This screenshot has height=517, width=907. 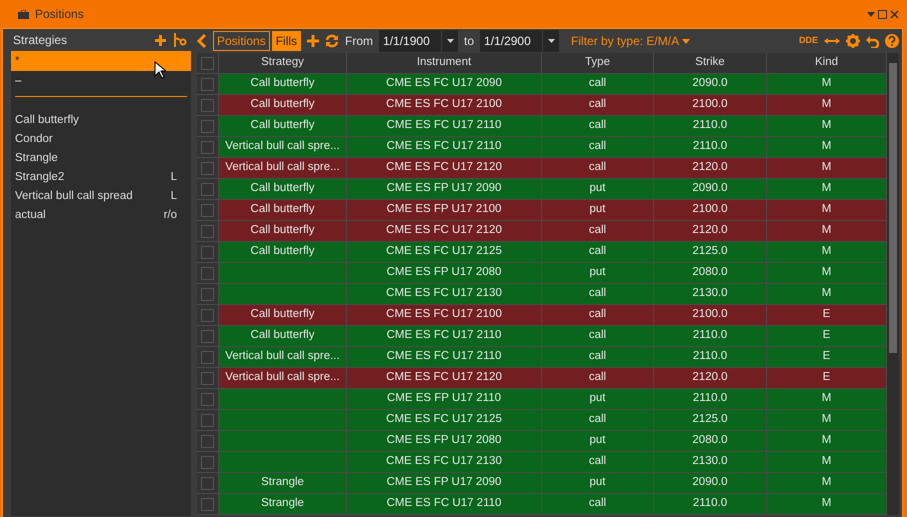 What do you see at coordinates (444, 63) in the screenshot?
I see `column-header: Instrument` at bounding box center [444, 63].